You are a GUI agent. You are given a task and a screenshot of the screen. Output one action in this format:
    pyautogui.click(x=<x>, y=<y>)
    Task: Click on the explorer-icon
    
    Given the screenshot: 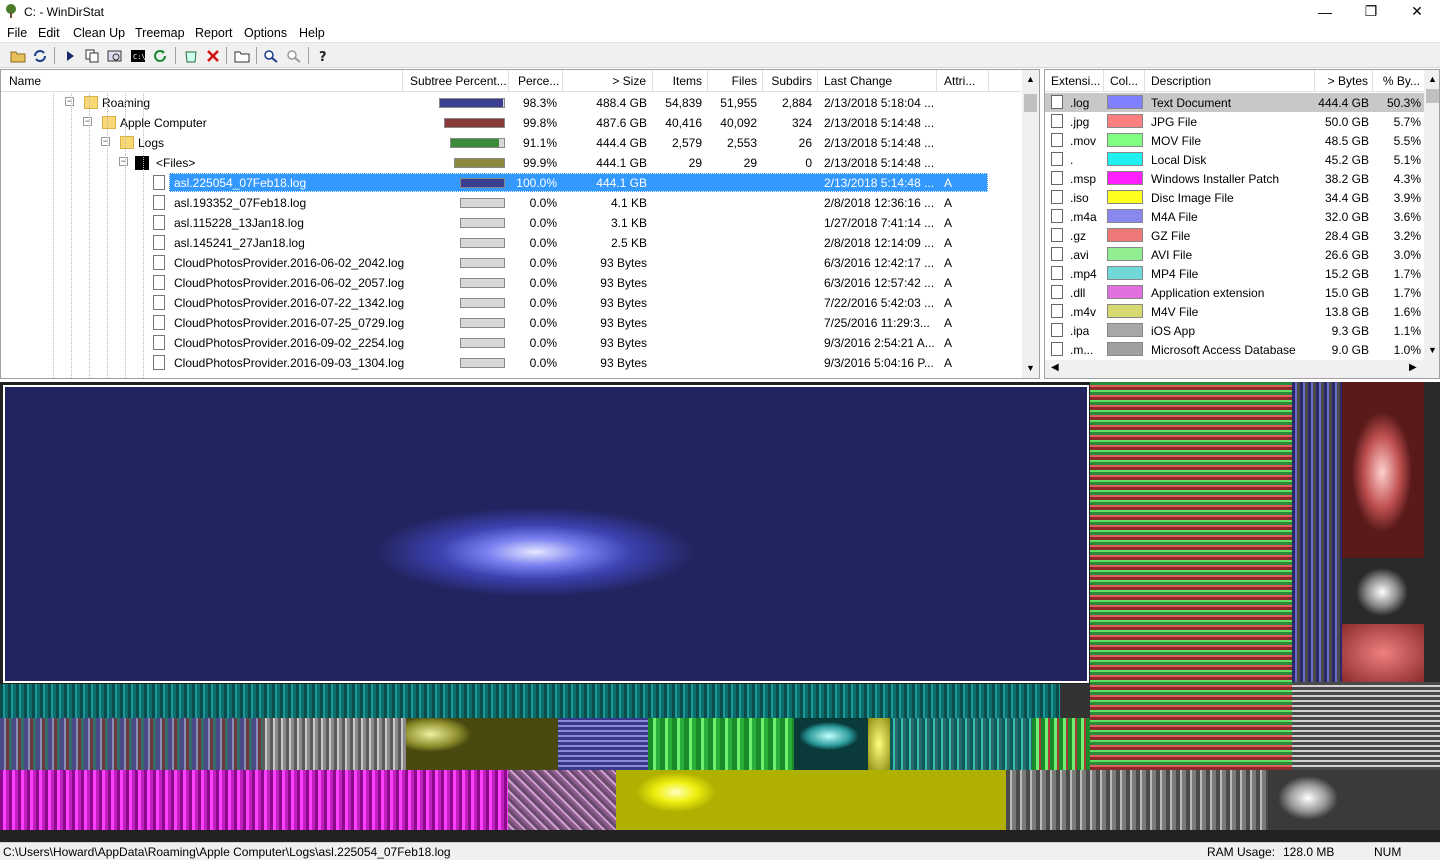 What is the action you would take?
    pyautogui.click(x=115, y=55)
    